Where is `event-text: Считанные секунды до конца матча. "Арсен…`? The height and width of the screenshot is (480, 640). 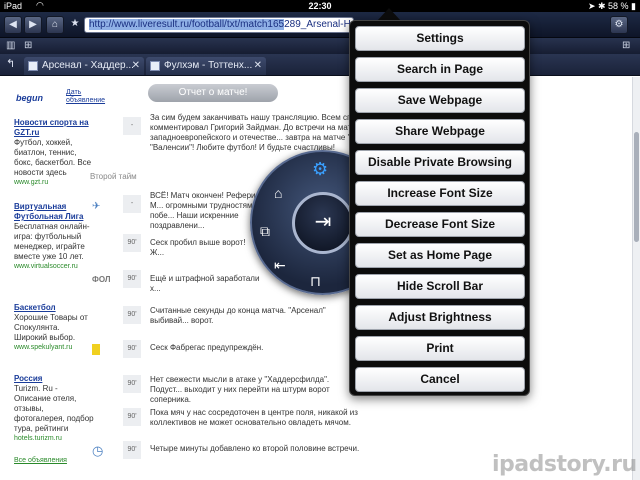
event-text: Считанные секунды до конца матча. "Арсен… is located at coordinates (238, 315).